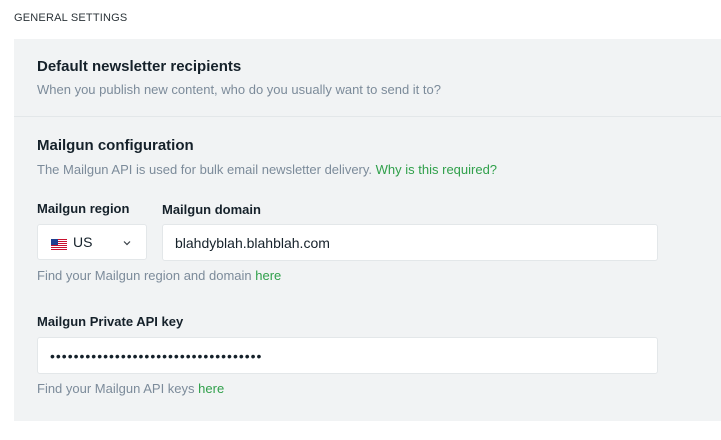 This screenshot has width=721, height=440. I want to click on newsletter-title: Default newsletter recipients, so click(139, 66).